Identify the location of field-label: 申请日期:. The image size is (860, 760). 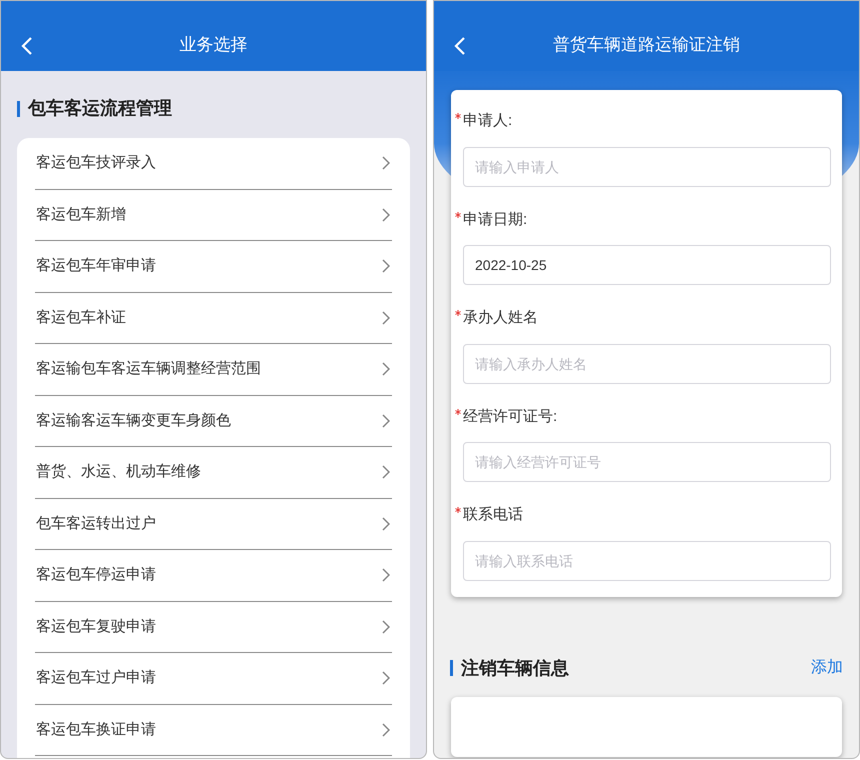
(495, 220).